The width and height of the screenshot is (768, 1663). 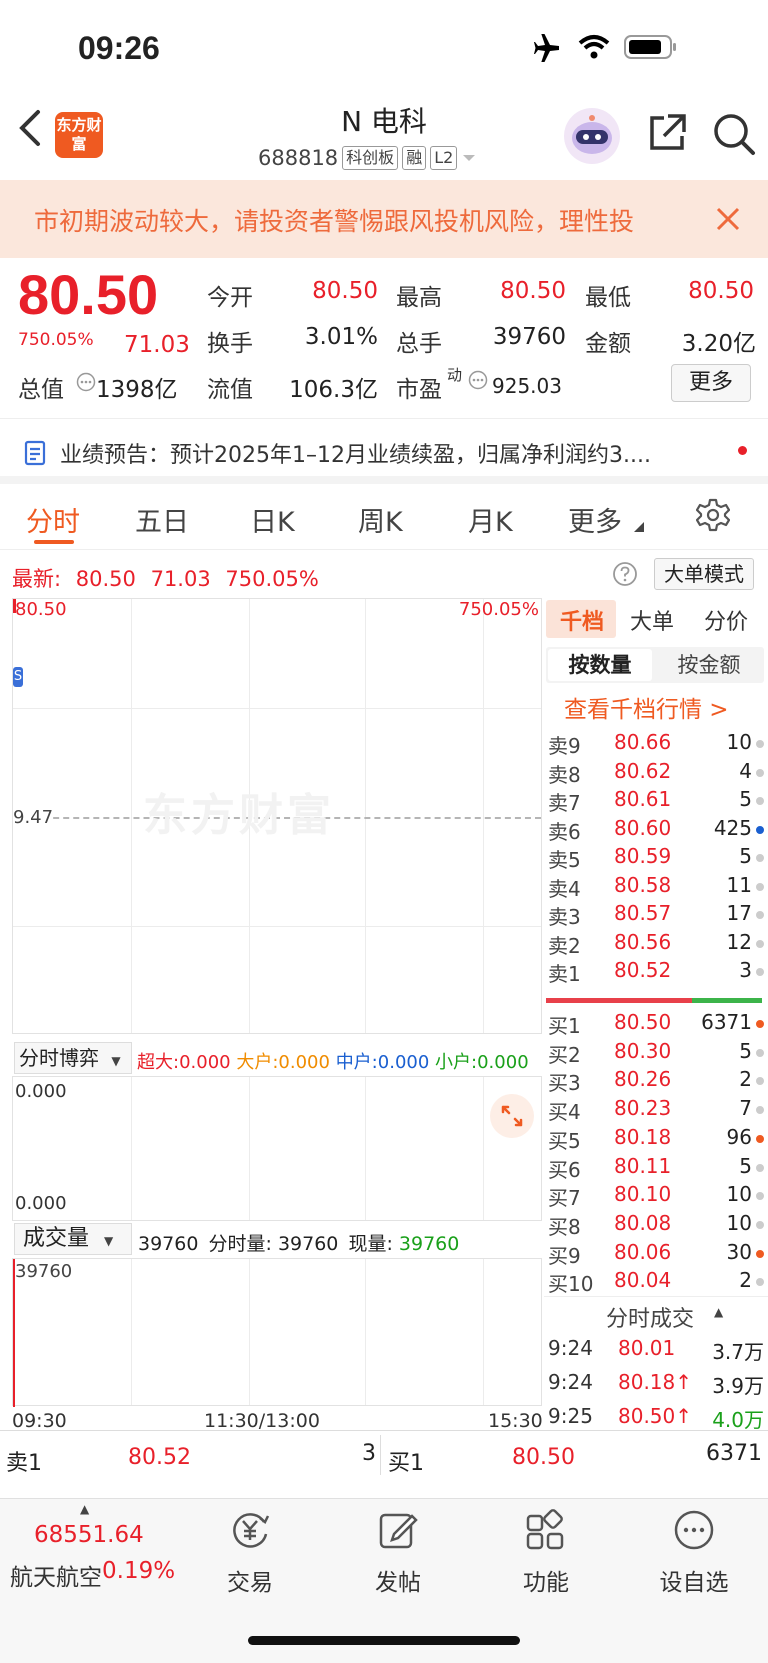 What do you see at coordinates (564, 746) in the screenshot?
I see `ask-level: 卖9` at bounding box center [564, 746].